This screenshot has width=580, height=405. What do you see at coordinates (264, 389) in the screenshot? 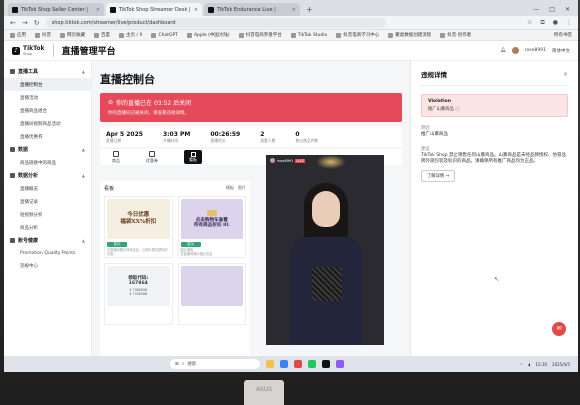
I see `monitor-brand: ASUS` at bounding box center [264, 389].